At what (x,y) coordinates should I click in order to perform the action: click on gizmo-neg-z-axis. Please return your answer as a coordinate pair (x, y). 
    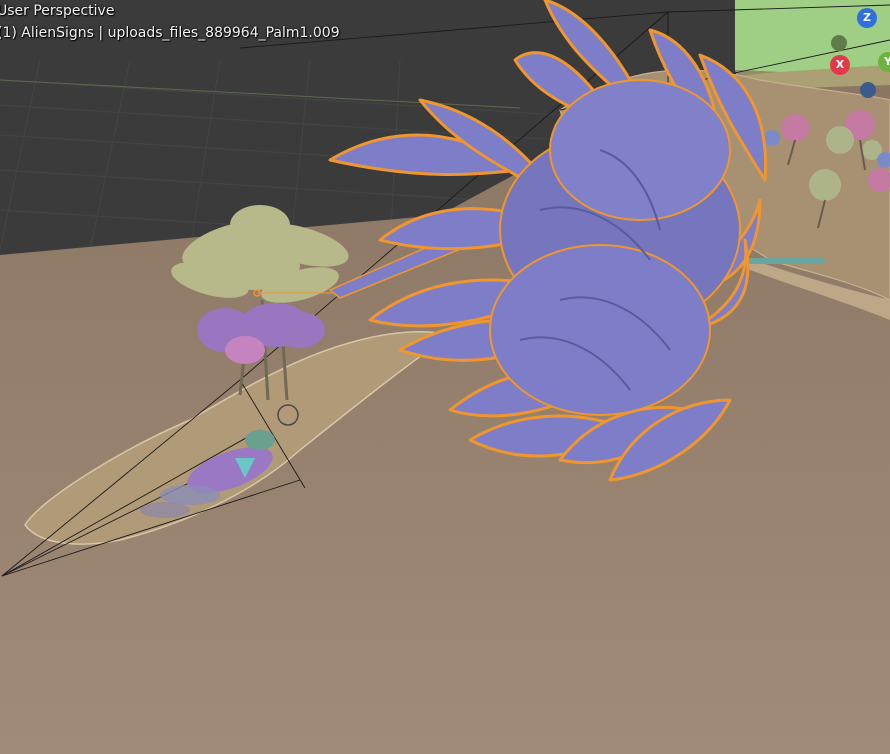
    Looking at the image, I should click on (868, 90).